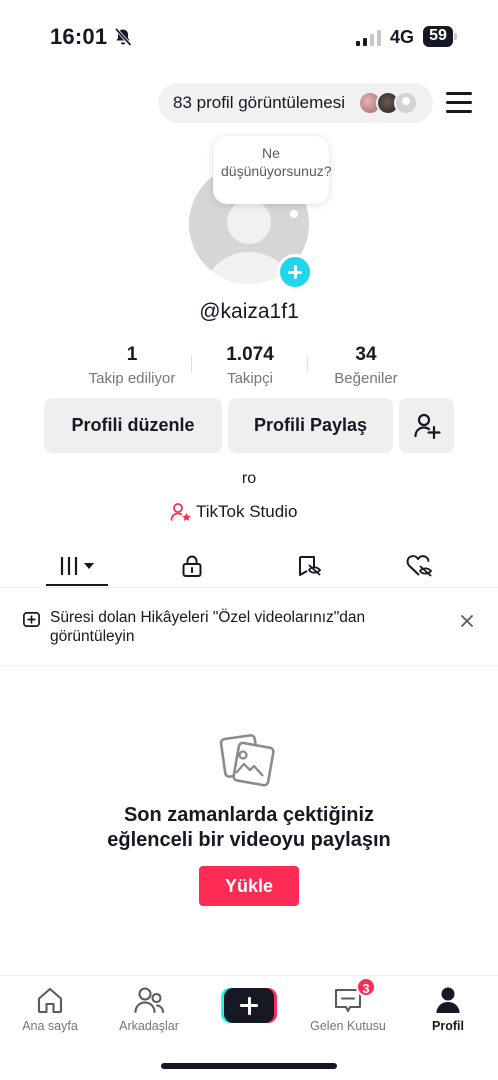 The height and width of the screenshot is (1080, 498). I want to click on empty-state-line-2: eğlenceli bir videoyu paylaşın, so click(249, 840).